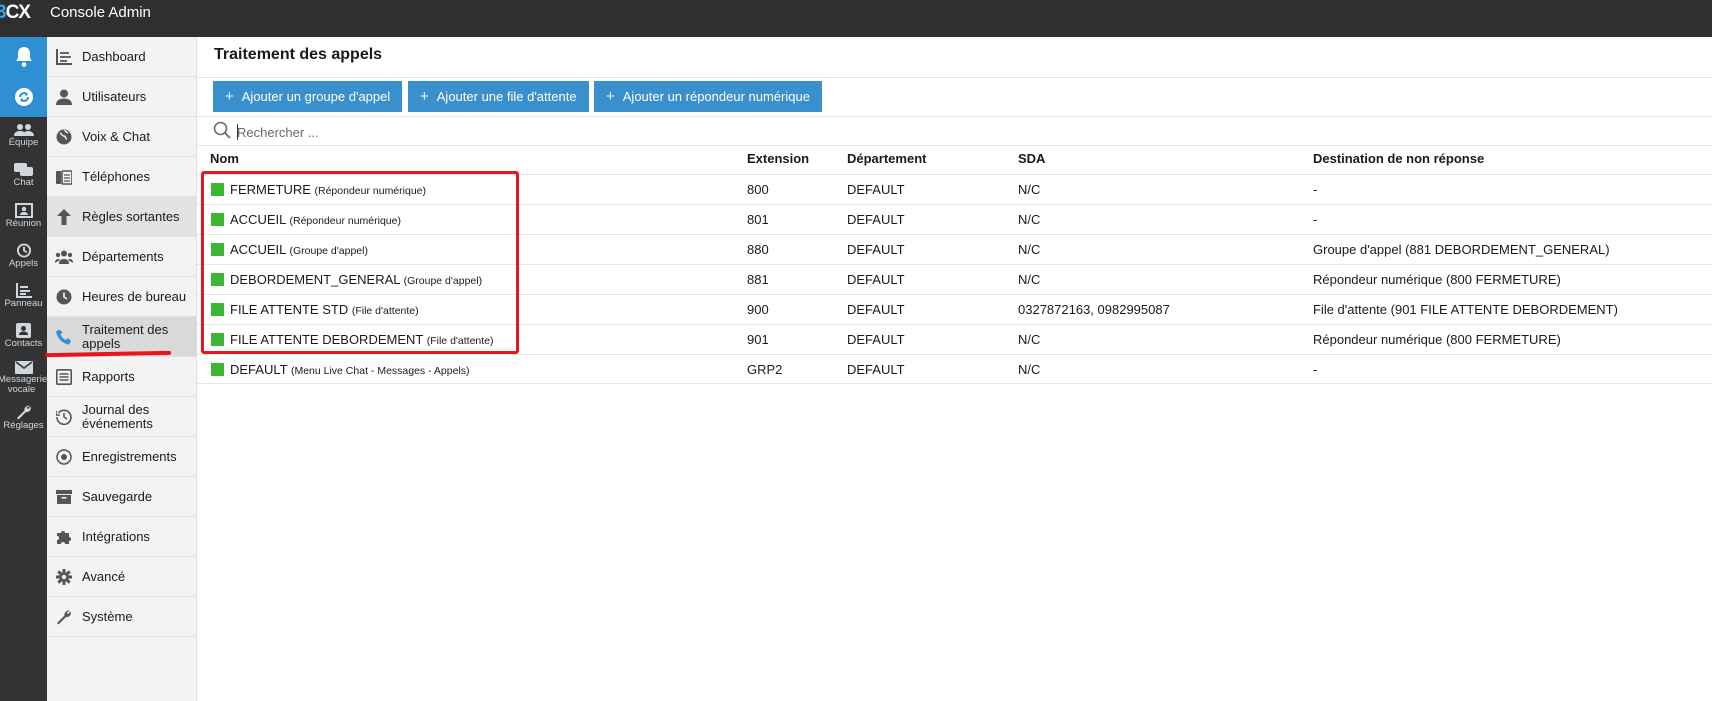 Image resolution: width=1712 pixels, height=701 pixels. I want to click on rail-label: Réunion, so click(23, 223).